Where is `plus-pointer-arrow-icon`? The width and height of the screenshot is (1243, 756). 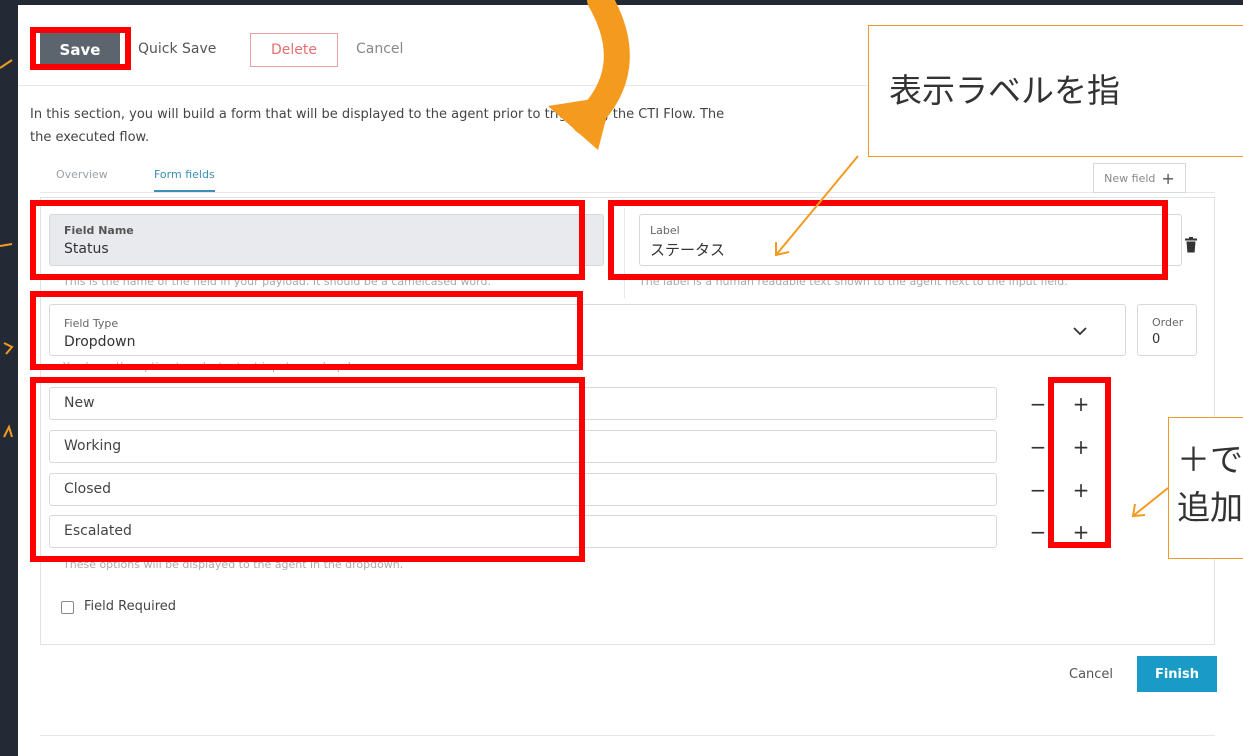
plus-pointer-arrow-icon is located at coordinates (1150, 502).